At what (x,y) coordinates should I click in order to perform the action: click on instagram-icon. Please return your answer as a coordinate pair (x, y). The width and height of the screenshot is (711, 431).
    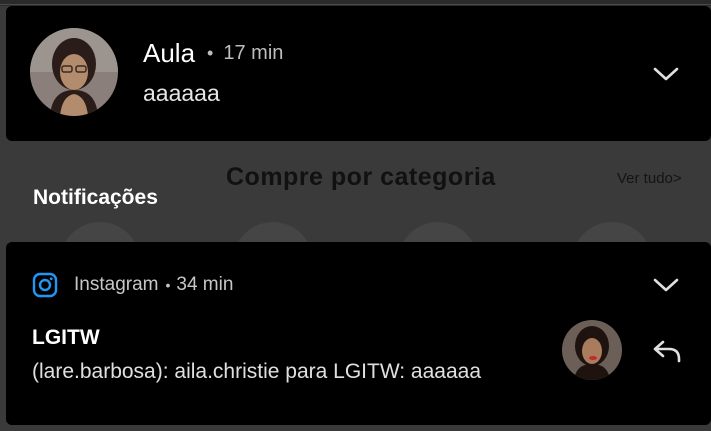
    Looking at the image, I should click on (45, 285).